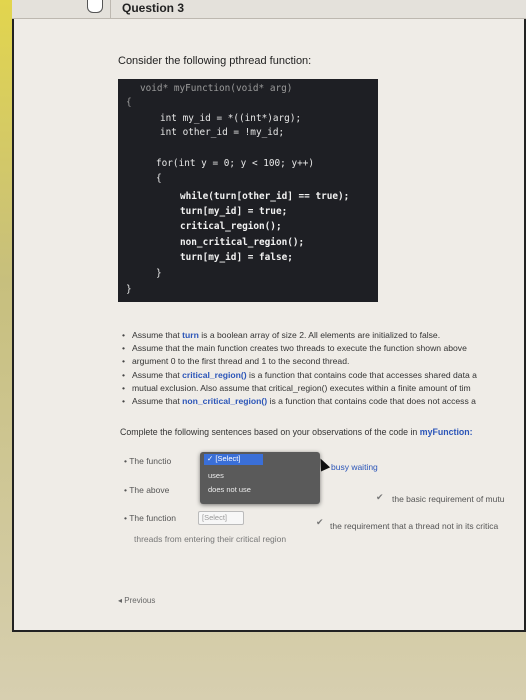 This screenshot has width=526, height=700. Describe the element at coordinates (95, 6) in the screenshot. I see `question-flag-icon` at that location.